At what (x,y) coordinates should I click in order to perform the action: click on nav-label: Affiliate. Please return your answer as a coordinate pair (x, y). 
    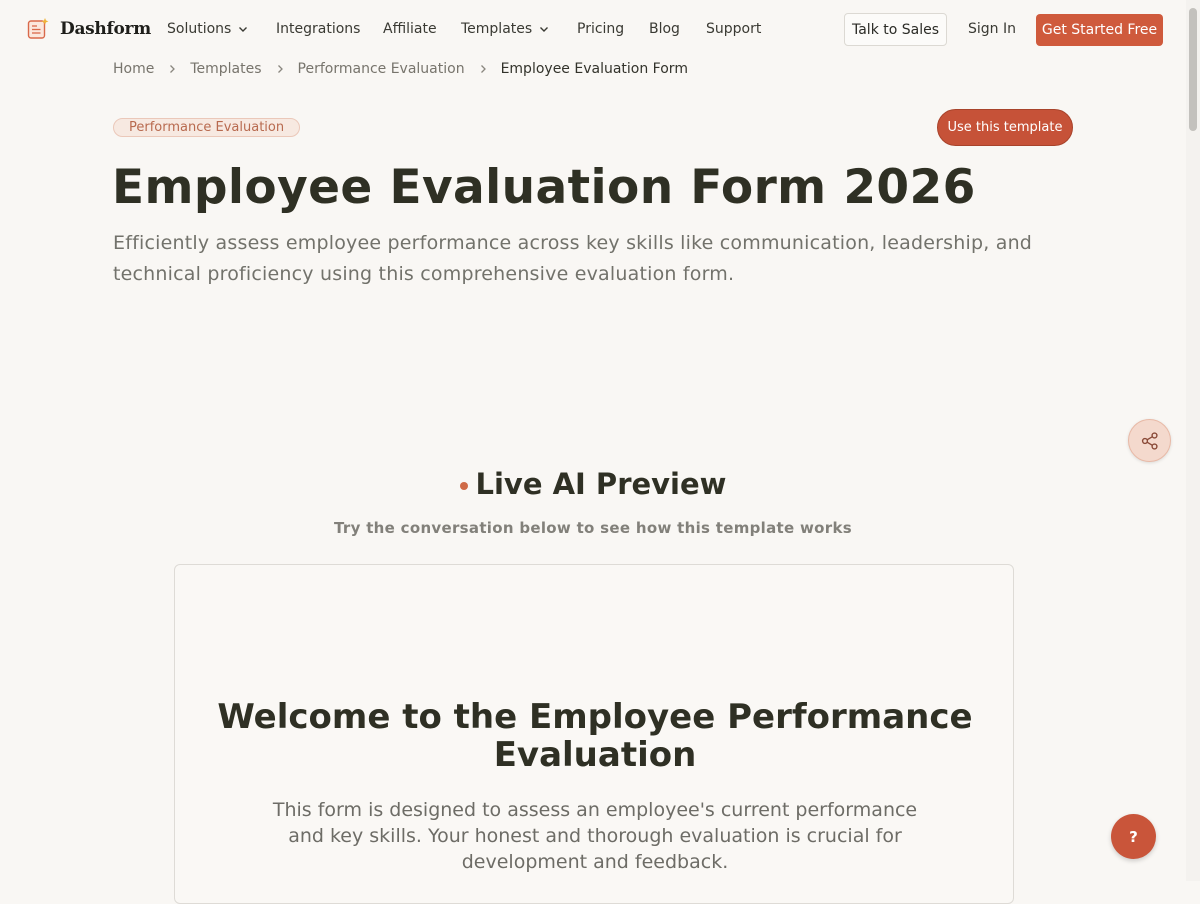
    Looking at the image, I should click on (410, 29).